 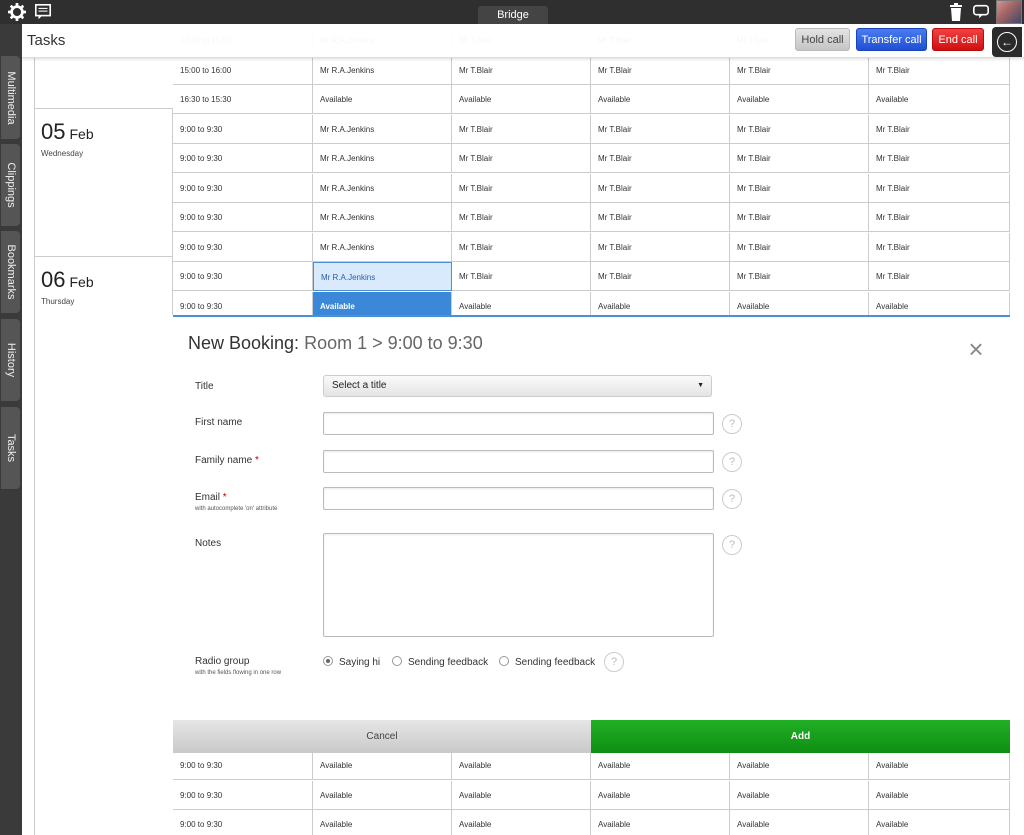 I want to click on gear-icon, so click(x=17, y=12).